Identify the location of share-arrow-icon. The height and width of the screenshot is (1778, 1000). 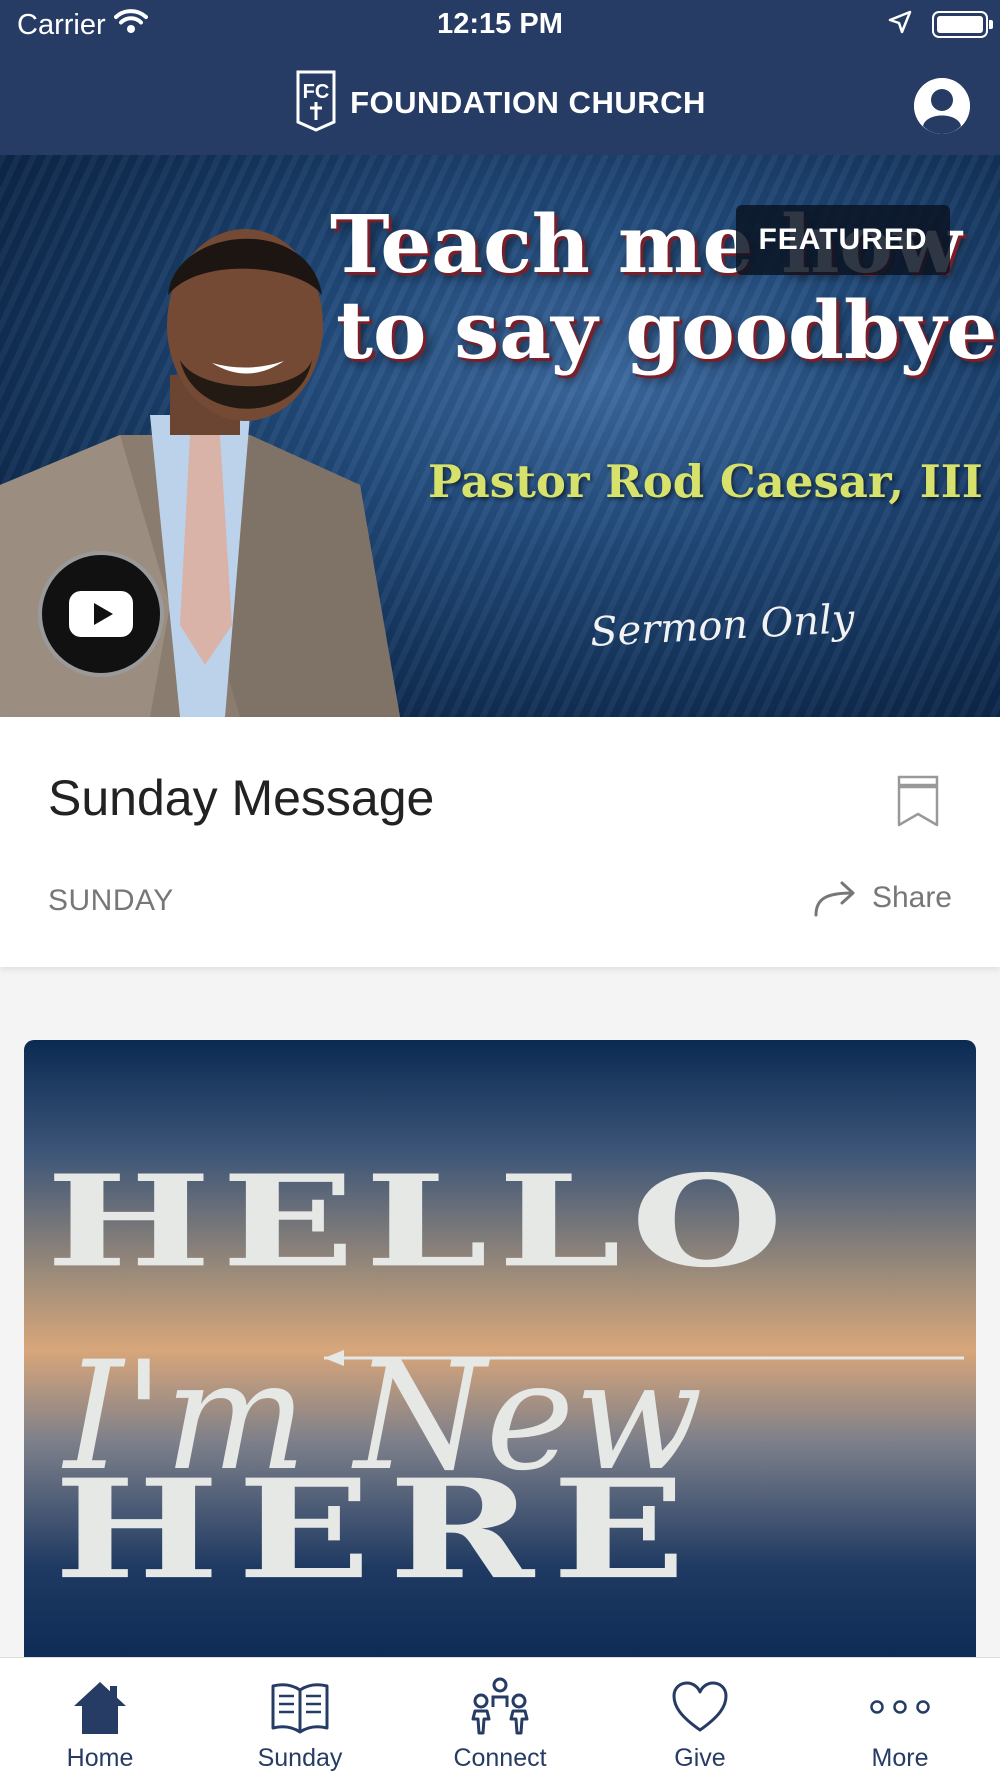
(834, 899).